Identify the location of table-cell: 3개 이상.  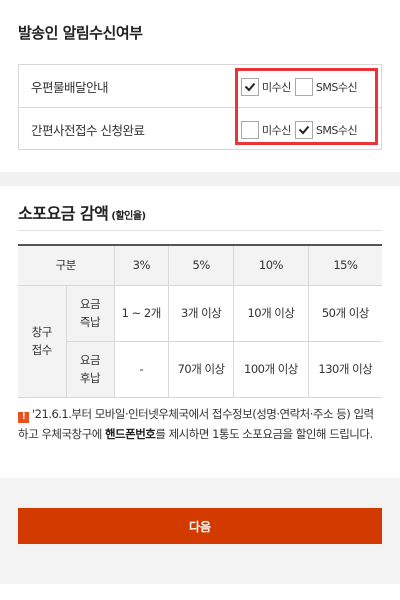
(201, 313).